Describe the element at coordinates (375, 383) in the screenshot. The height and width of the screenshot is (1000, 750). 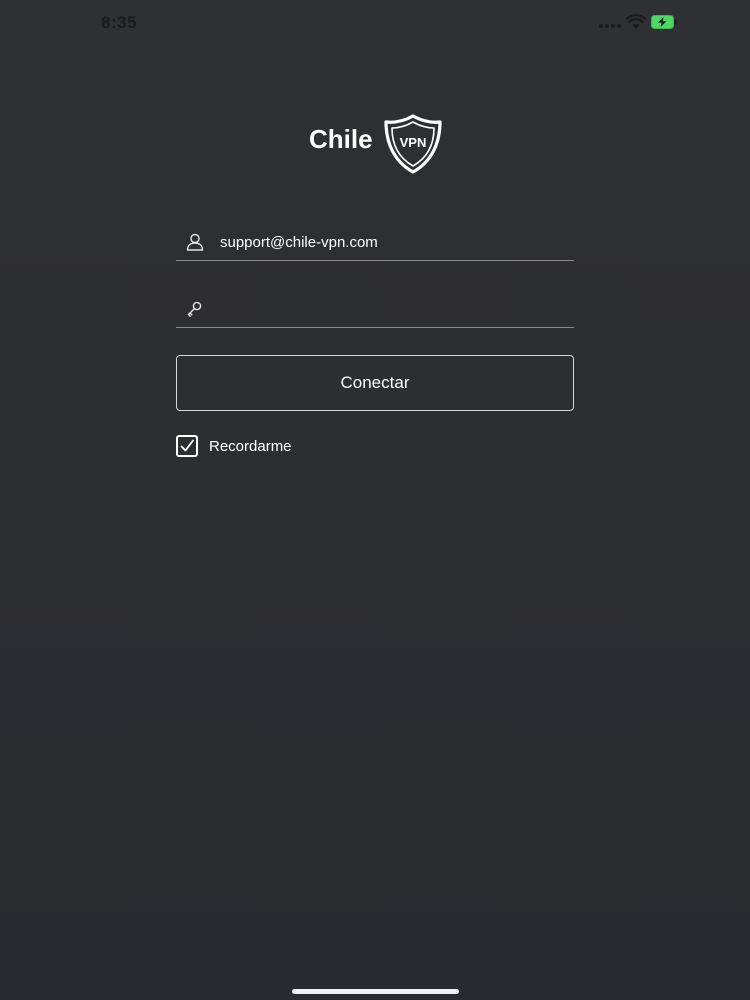
I see `connect-button: Conectar` at that location.